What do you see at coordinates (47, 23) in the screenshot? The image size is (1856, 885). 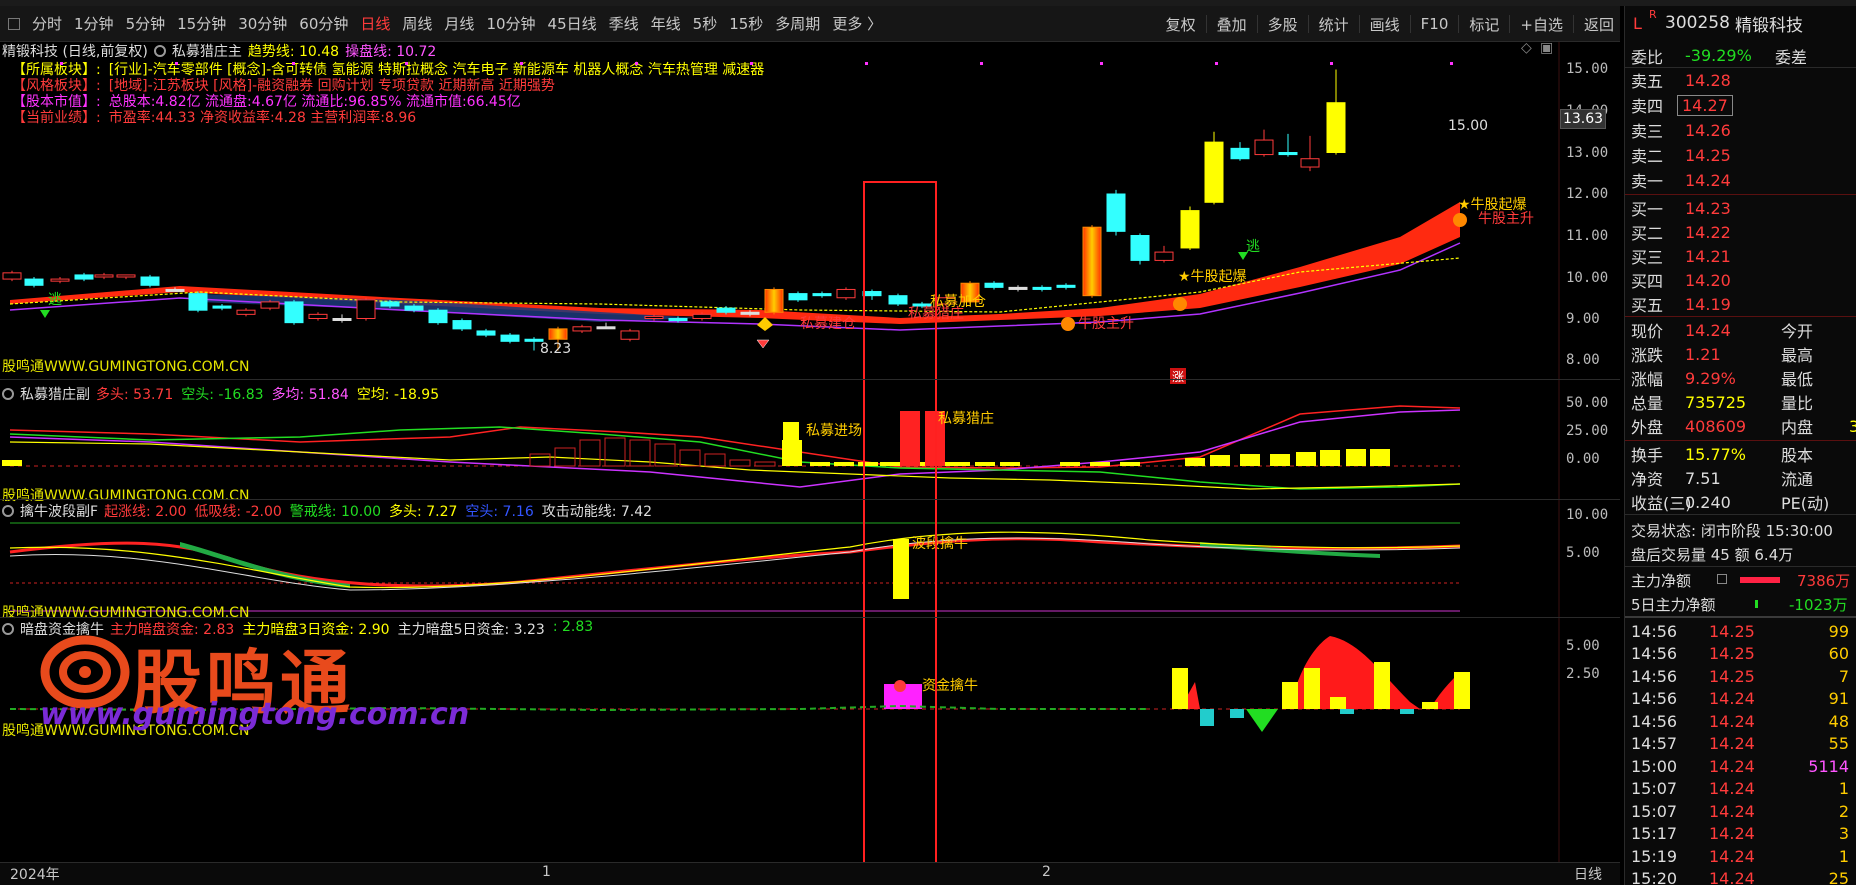 I see `period-tab-0: 分时` at bounding box center [47, 23].